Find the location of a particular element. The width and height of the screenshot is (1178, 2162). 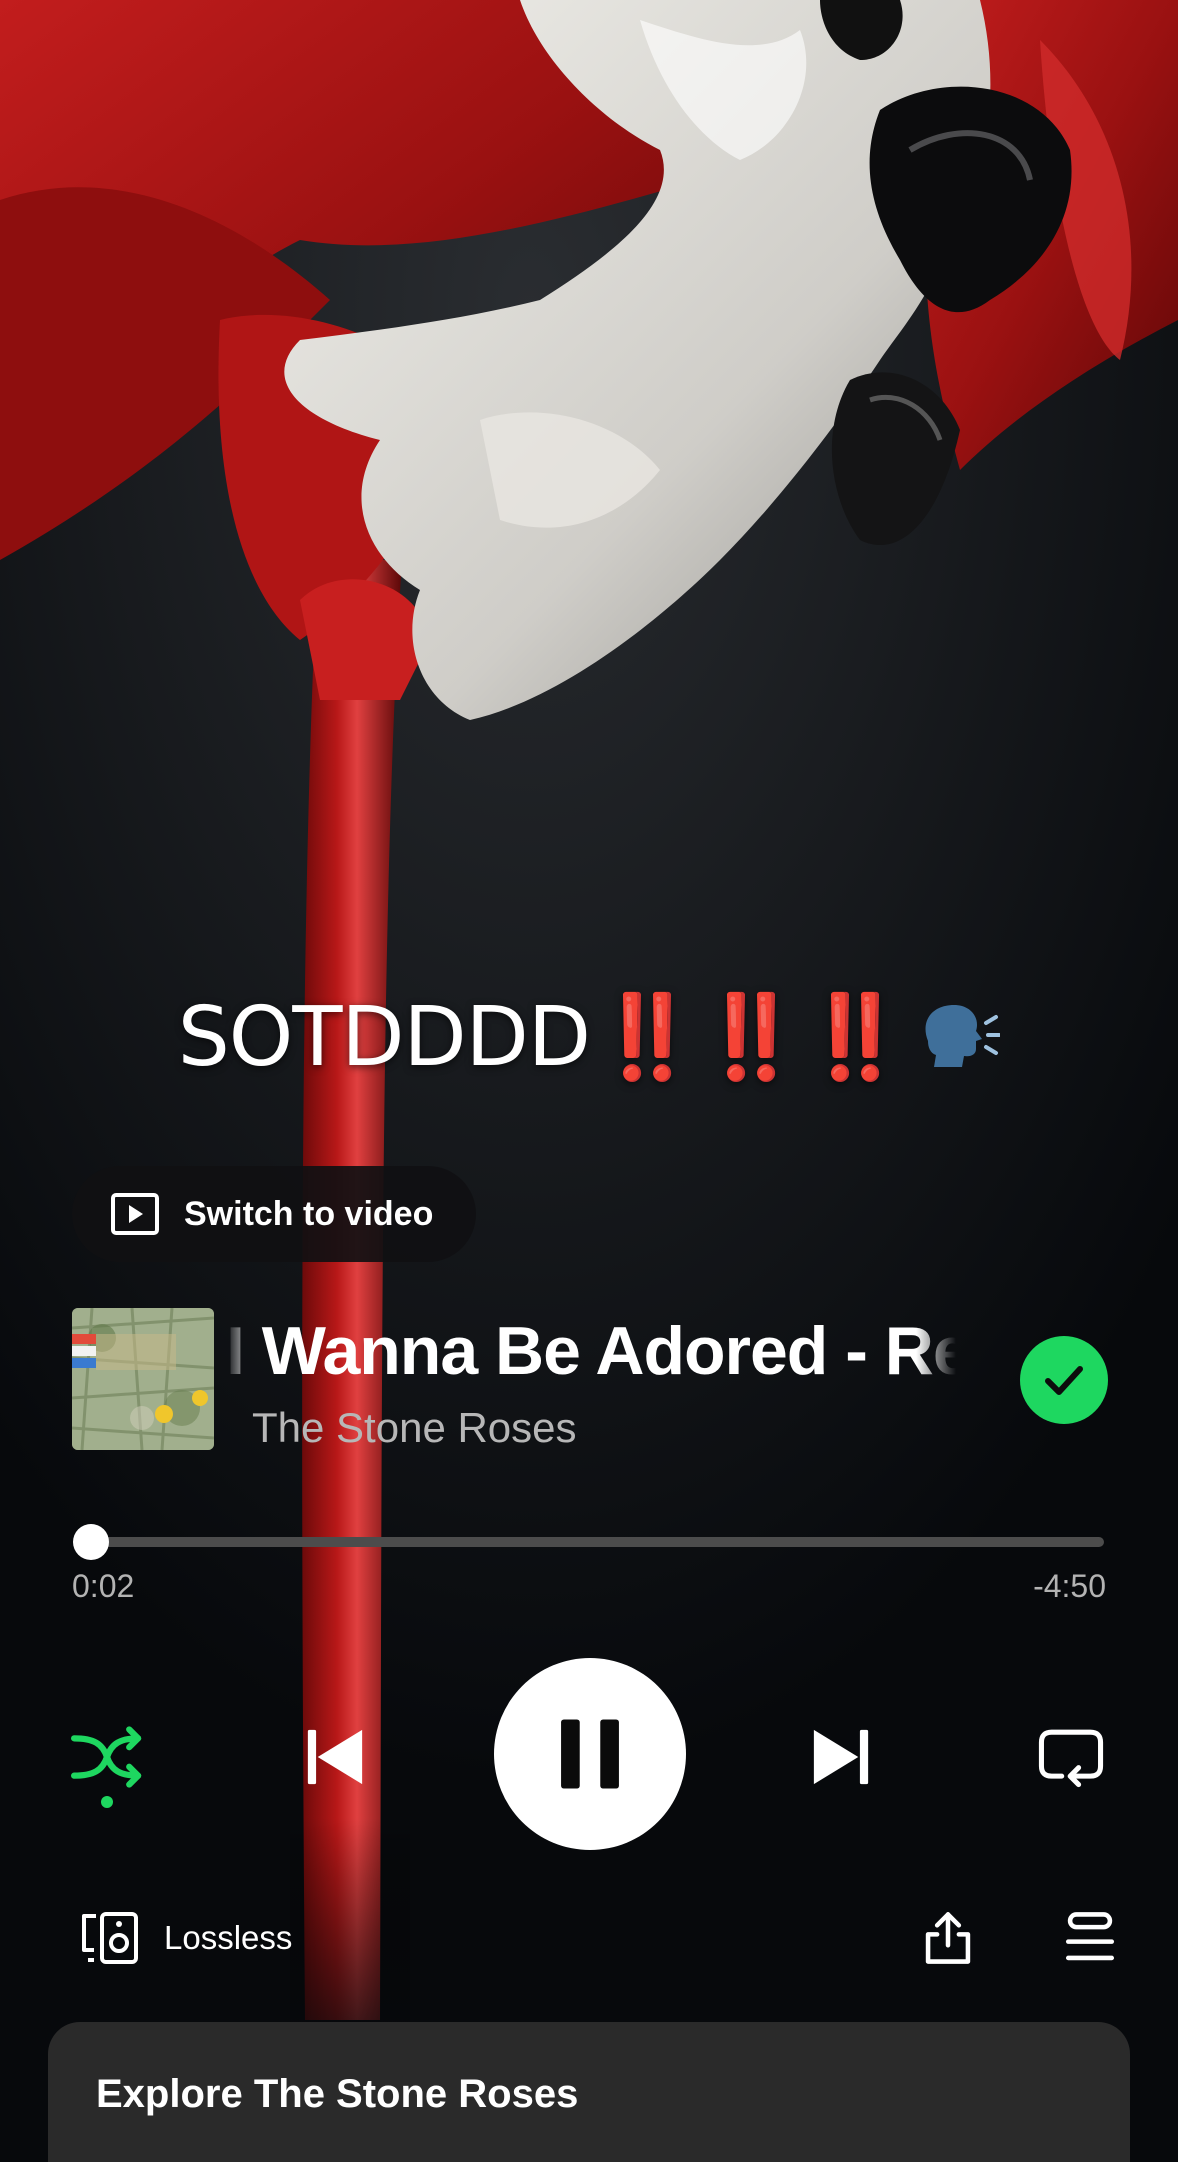

caption-emphasis: ‼️‼️‼️ is located at coordinates (752, 1037).